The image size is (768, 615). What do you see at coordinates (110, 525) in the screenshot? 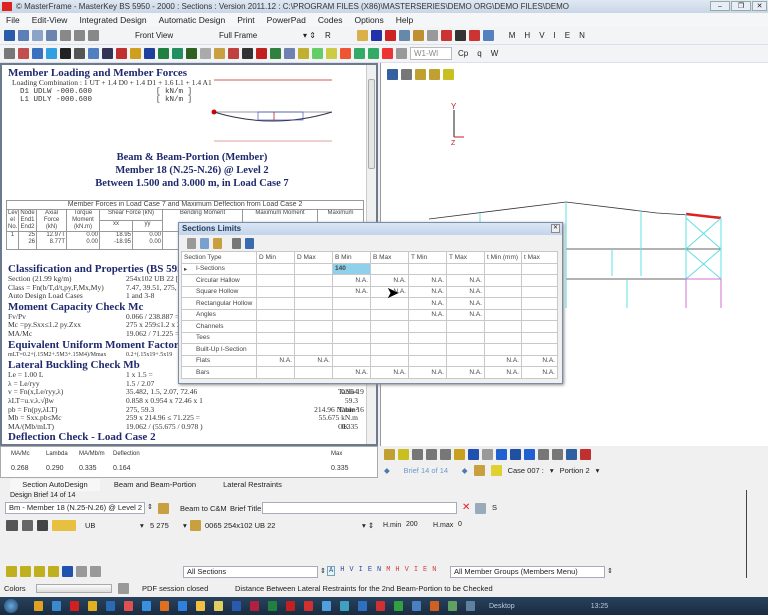
I see `section-type-select: UB` at bounding box center [110, 525].